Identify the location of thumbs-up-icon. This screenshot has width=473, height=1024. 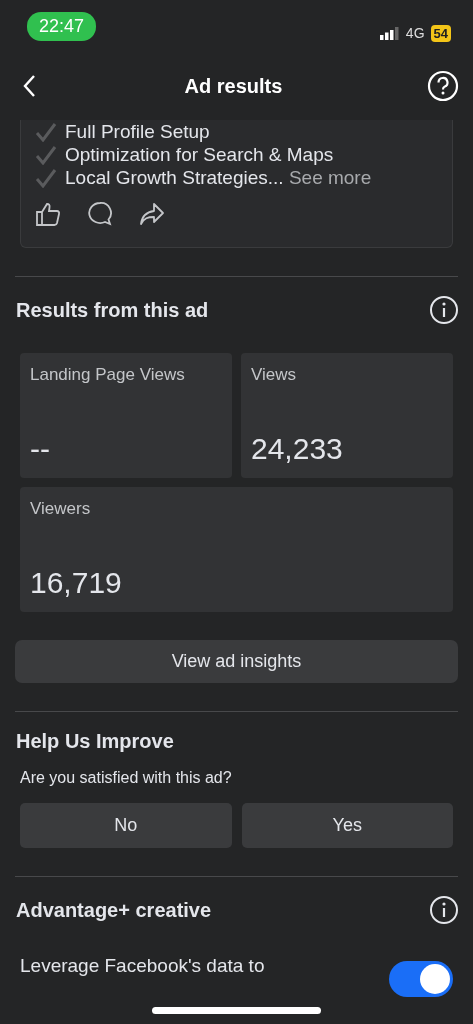
(48, 214).